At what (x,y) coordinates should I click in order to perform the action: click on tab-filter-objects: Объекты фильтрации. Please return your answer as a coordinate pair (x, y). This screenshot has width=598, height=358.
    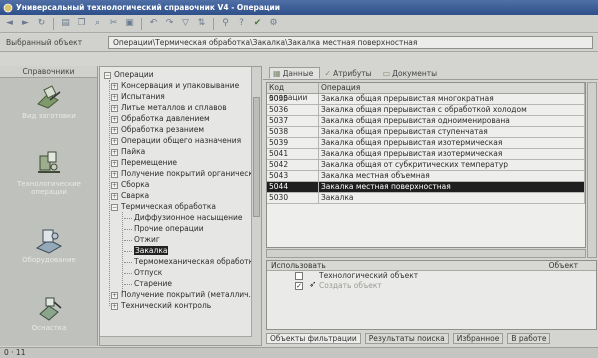
    Looking at the image, I should click on (313, 338).